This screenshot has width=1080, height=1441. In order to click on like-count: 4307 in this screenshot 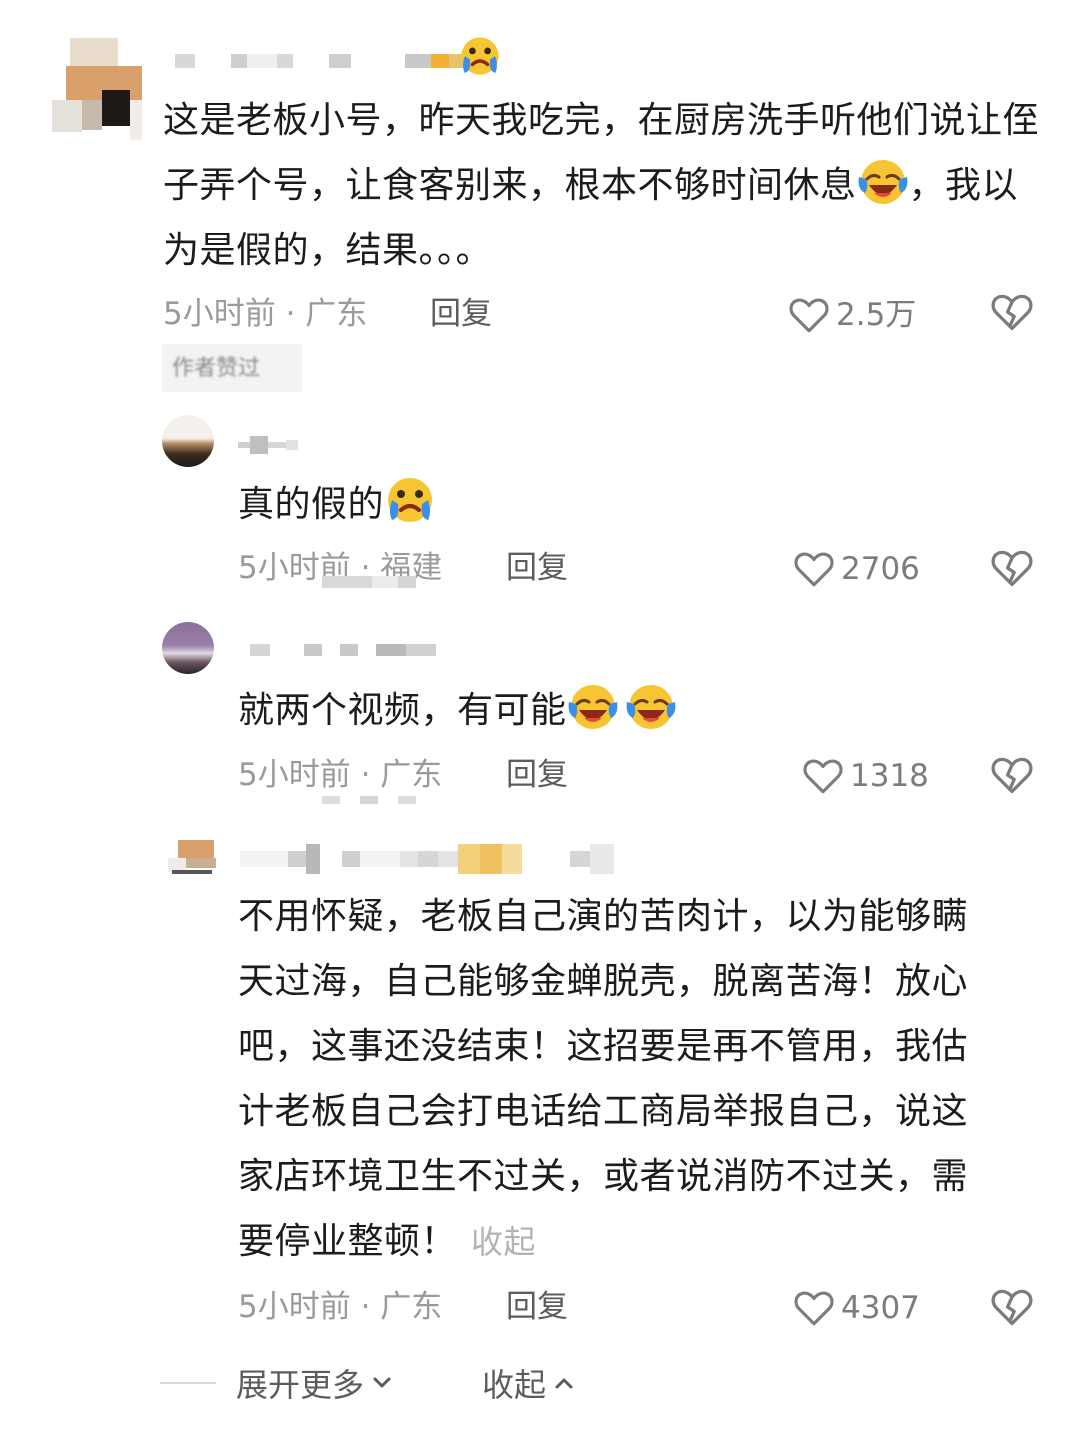, I will do `click(880, 1308)`.